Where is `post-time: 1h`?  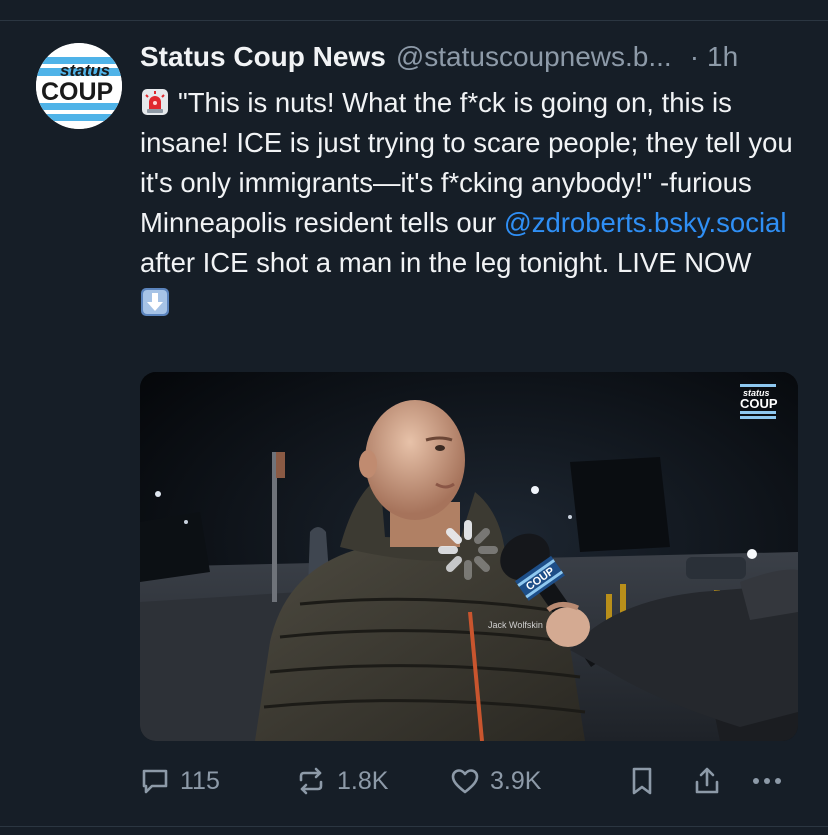
post-time: 1h is located at coordinates (722, 57).